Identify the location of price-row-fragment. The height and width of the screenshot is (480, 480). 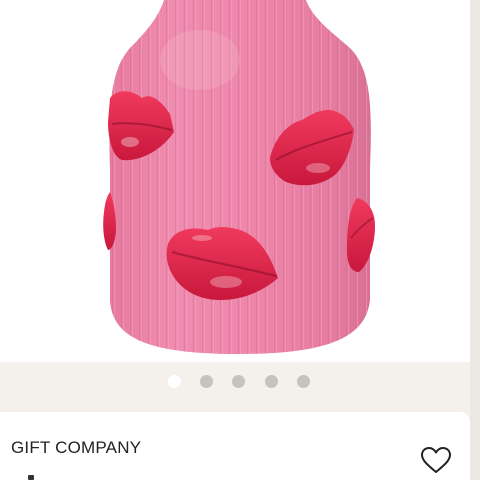
(31, 477).